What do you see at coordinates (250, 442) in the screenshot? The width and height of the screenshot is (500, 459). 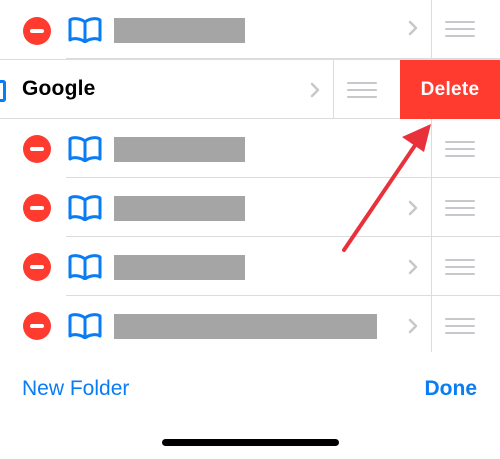 I see `home-indicator` at bounding box center [250, 442].